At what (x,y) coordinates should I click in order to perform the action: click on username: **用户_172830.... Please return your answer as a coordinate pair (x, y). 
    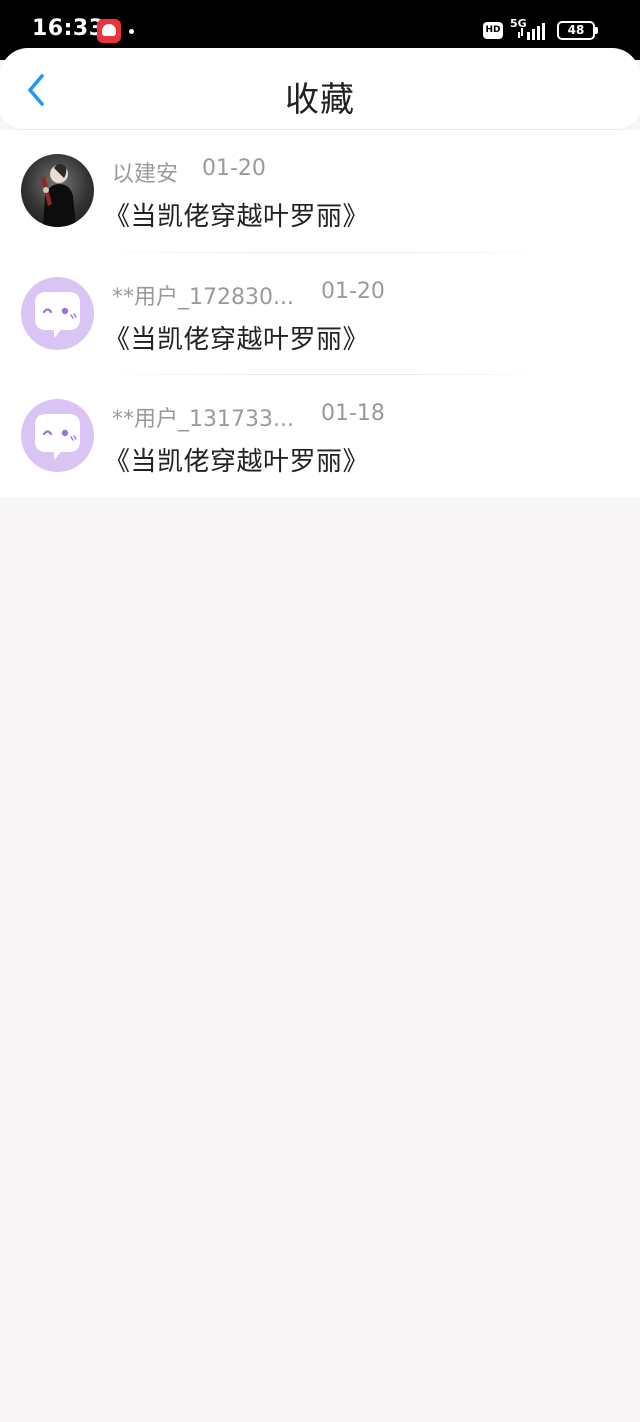
    Looking at the image, I should click on (203, 295).